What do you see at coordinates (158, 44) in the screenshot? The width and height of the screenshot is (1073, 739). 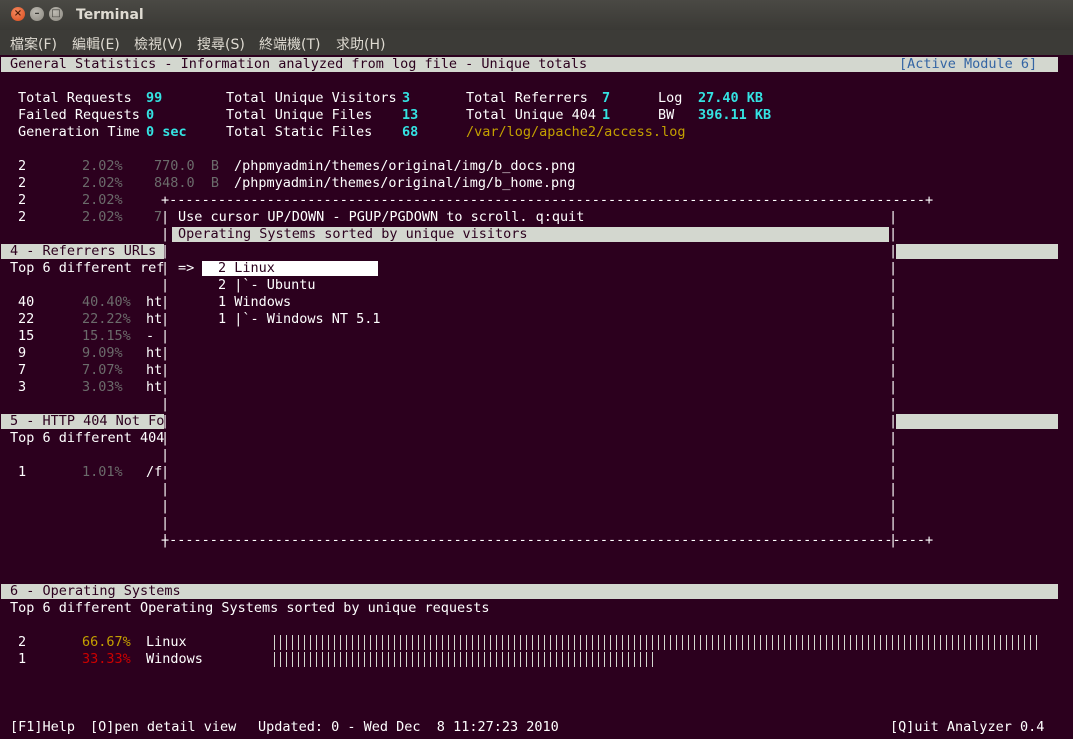 I see `menu-view: 檢視(V)` at bounding box center [158, 44].